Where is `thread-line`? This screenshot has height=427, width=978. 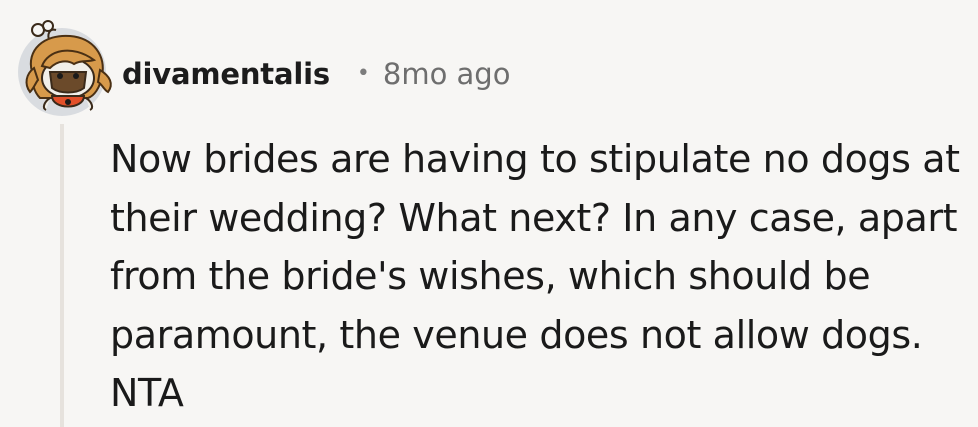 thread-line is located at coordinates (62, 275).